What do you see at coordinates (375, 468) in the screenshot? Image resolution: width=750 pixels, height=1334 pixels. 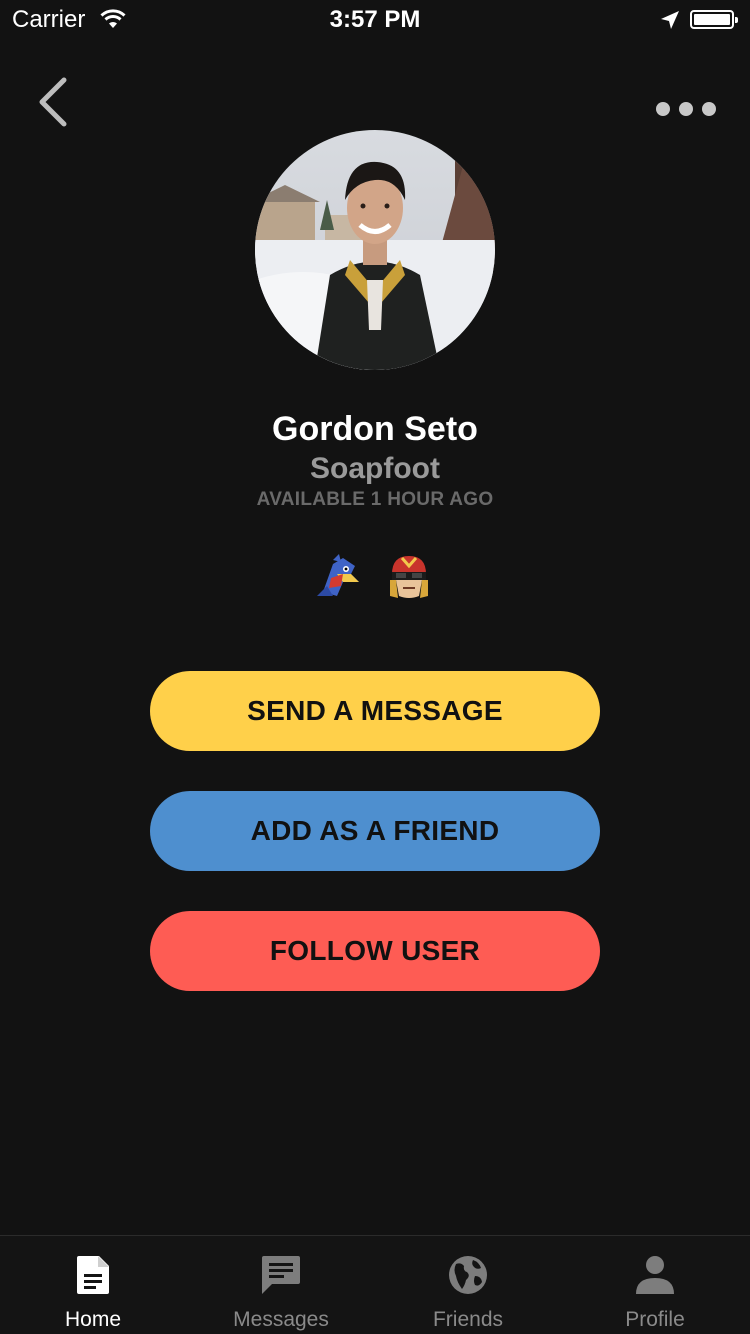 I see `username: Soapfoot` at bounding box center [375, 468].